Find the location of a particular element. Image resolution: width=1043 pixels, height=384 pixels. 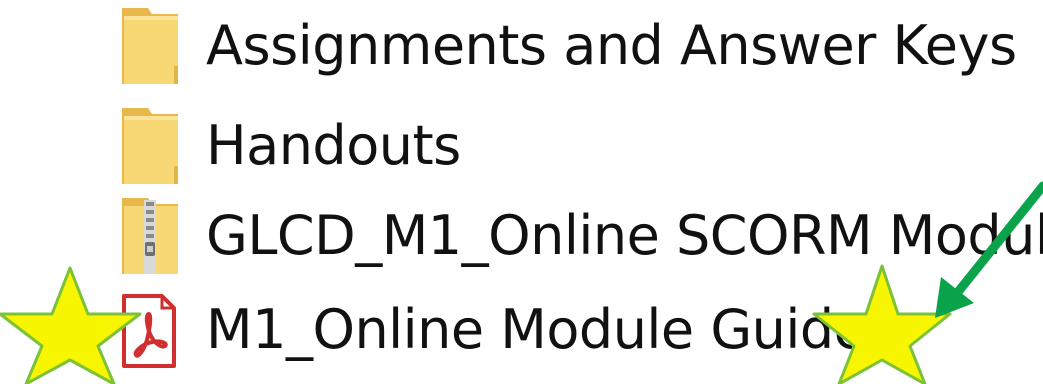

file-name: Handouts is located at coordinates (333, 145).